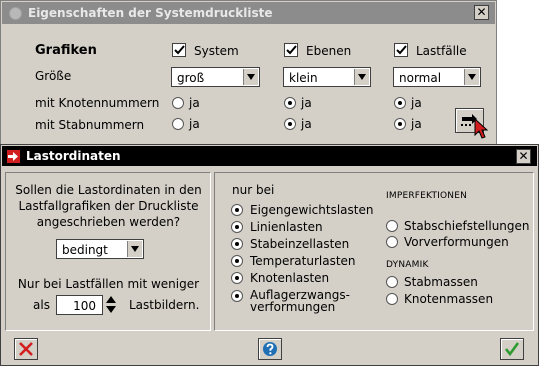  Describe the element at coordinates (237, 261) in the screenshot. I see `load-type-radio-temperaturlasten` at that location.